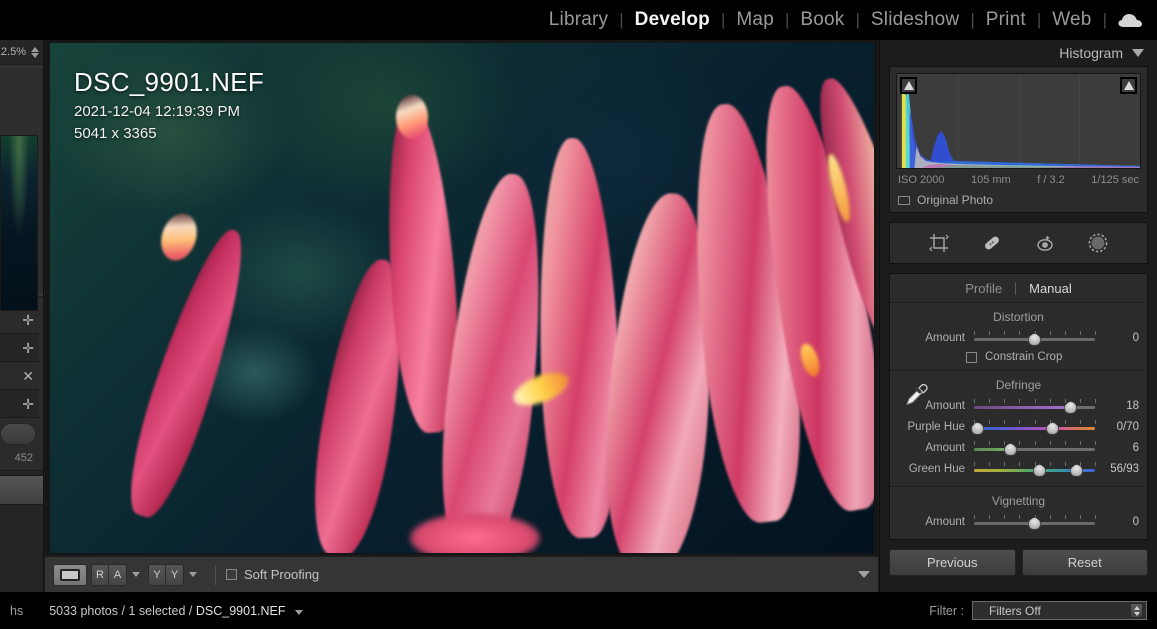 The height and width of the screenshot is (629, 1157). I want to click on defringe-purple-hue-label: Purple Hue, so click(936, 426).